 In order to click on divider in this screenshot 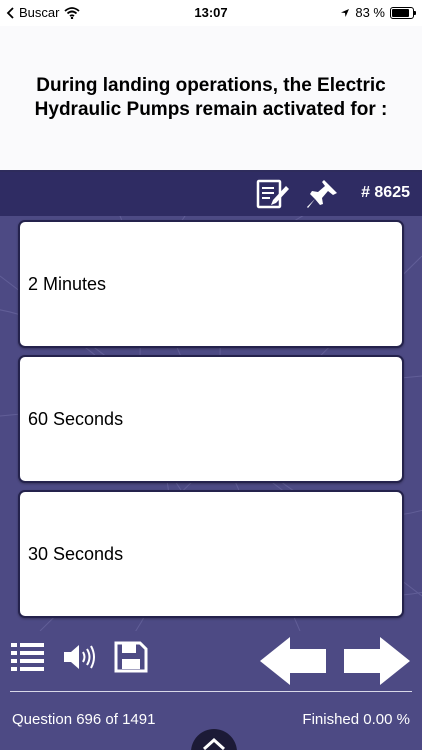, I will do `click(211, 691)`.